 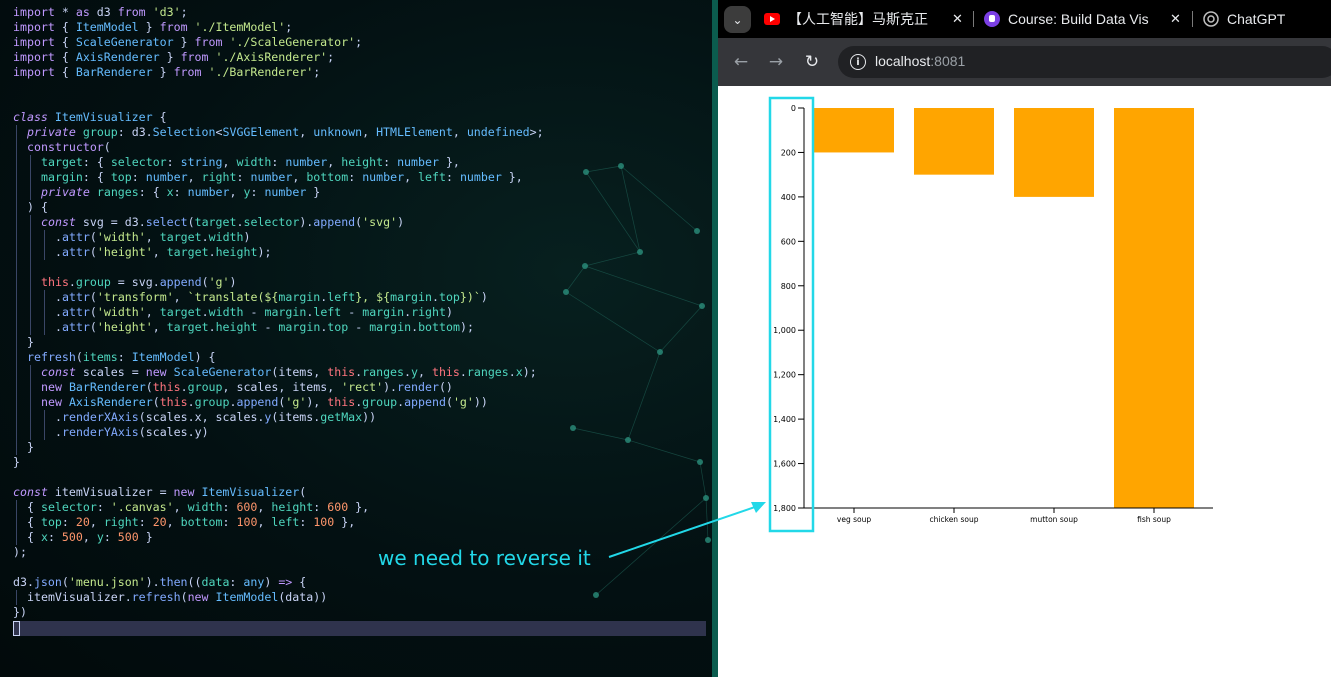 I want to click on code-token: :, so click(x=236, y=582).